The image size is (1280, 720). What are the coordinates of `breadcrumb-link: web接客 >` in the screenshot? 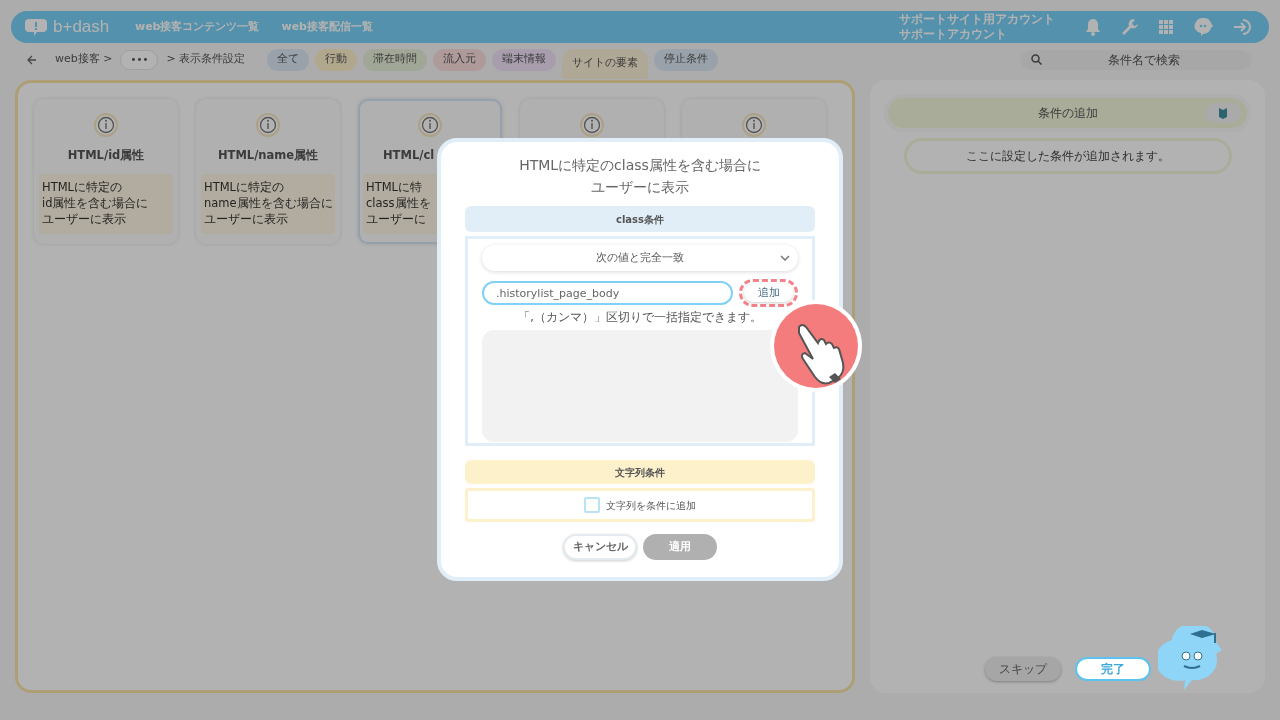 It's located at (84, 59).